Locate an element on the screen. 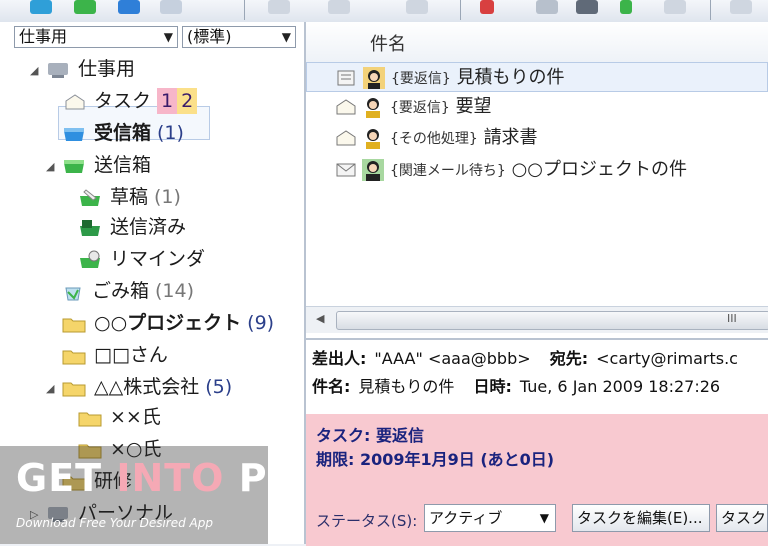  folder-task: タスク 1 2 is located at coordinates (131, 101).